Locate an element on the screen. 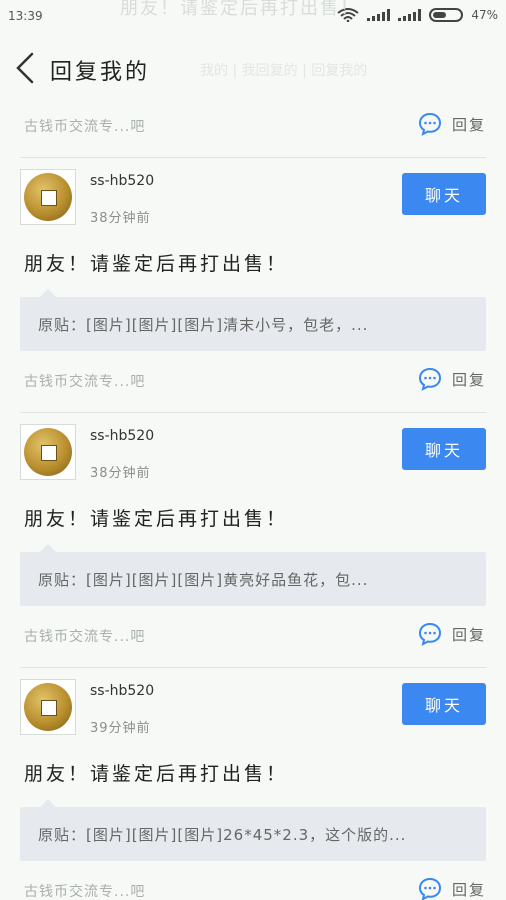 The height and width of the screenshot is (900, 506). page-title: 回复我的 is located at coordinates (100, 72).